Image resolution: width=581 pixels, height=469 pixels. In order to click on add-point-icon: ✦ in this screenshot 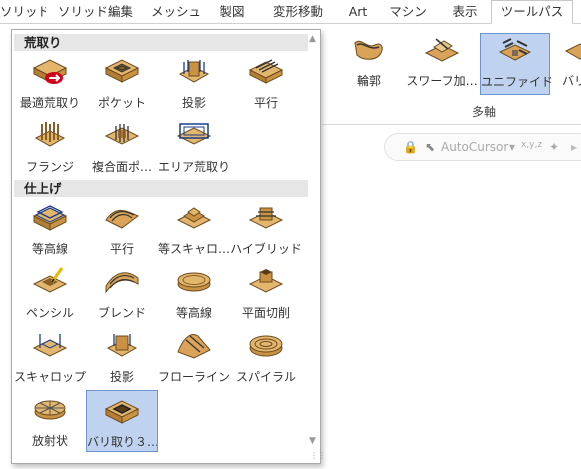, I will do `click(554, 147)`.